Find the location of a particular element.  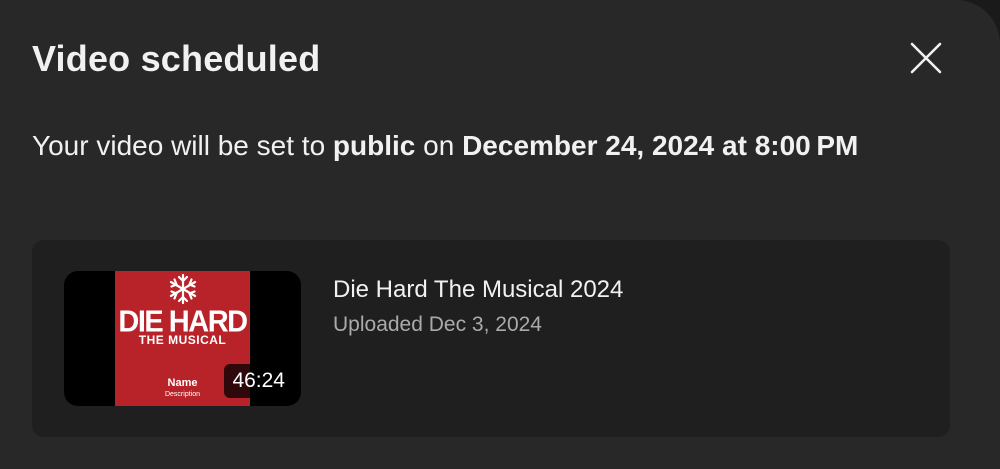

upload-date: Uploaded Dec 3, 2024 is located at coordinates (437, 324).